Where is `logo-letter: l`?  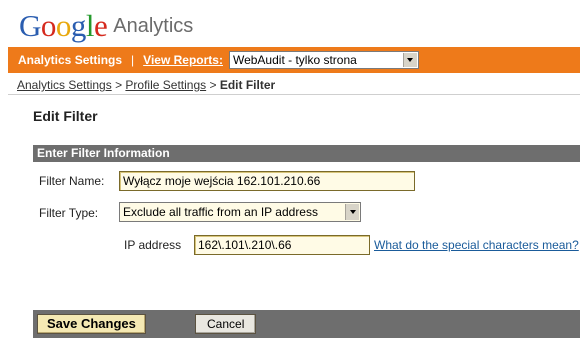
logo-letter: l is located at coordinates (90, 25).